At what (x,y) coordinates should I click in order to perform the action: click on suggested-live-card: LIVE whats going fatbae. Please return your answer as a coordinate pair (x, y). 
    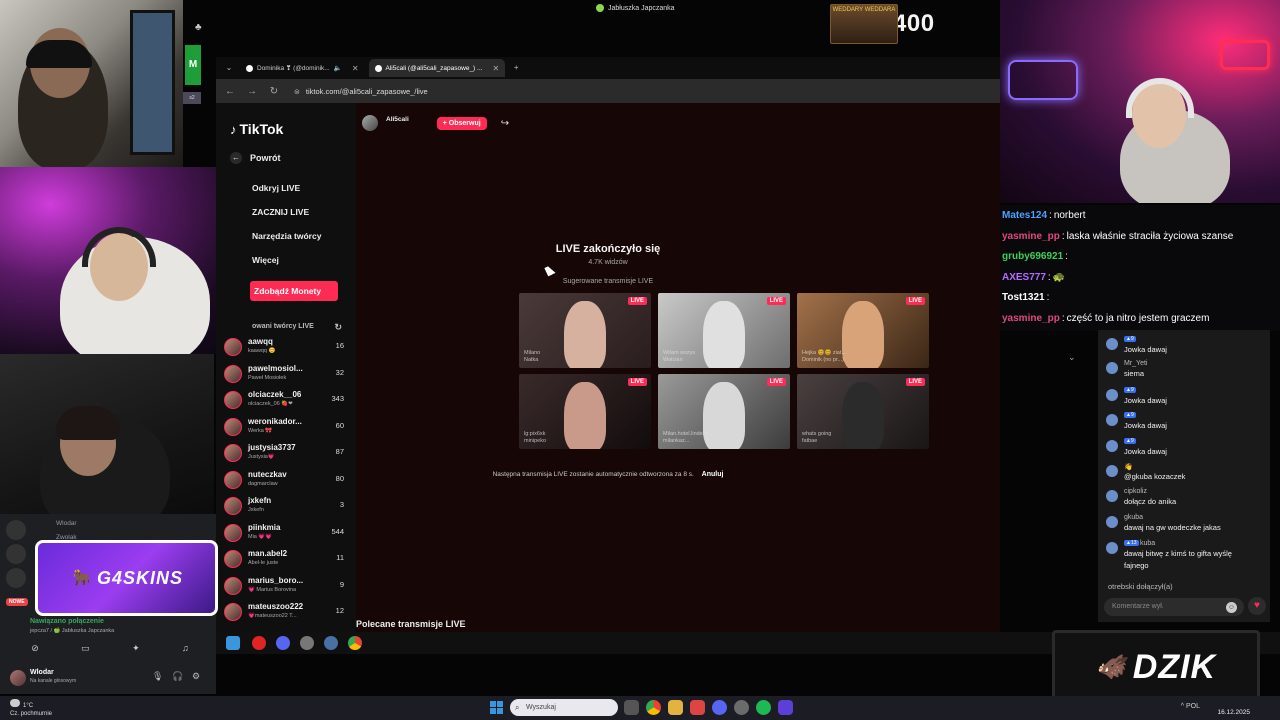
    Looking at the image, I should click on (863, 411).